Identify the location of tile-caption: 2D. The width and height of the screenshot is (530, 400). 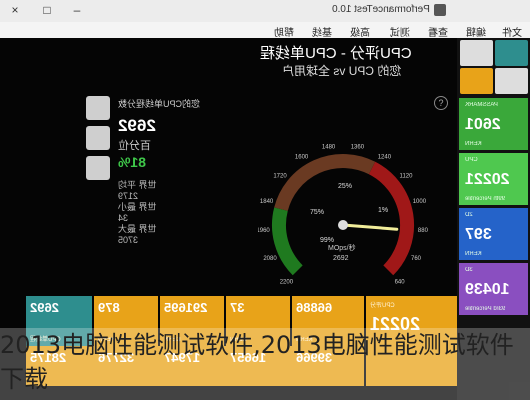
(469, 215).